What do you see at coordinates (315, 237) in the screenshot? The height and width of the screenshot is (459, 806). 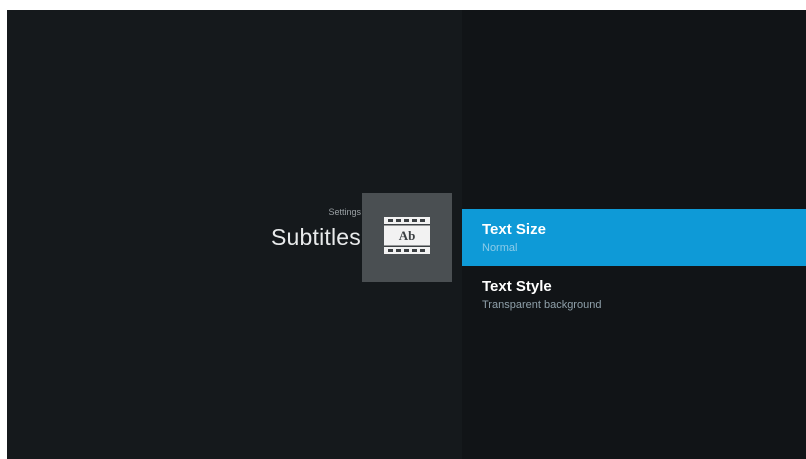 I see `page-title: Subtitles` at bounding box center [315, 237].